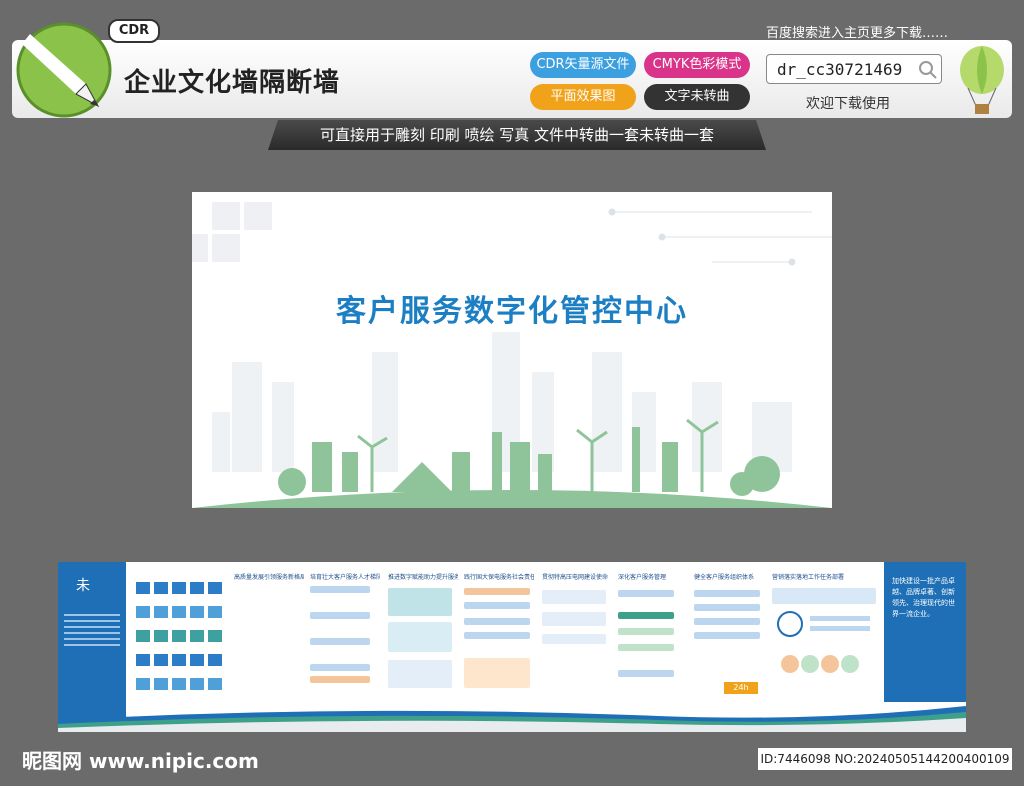 The image size is (1024, 786). Describe the element at coordinates (232, 83) in the screenshot. I see `page-title: 企业文化墙隔断墙` at that location.